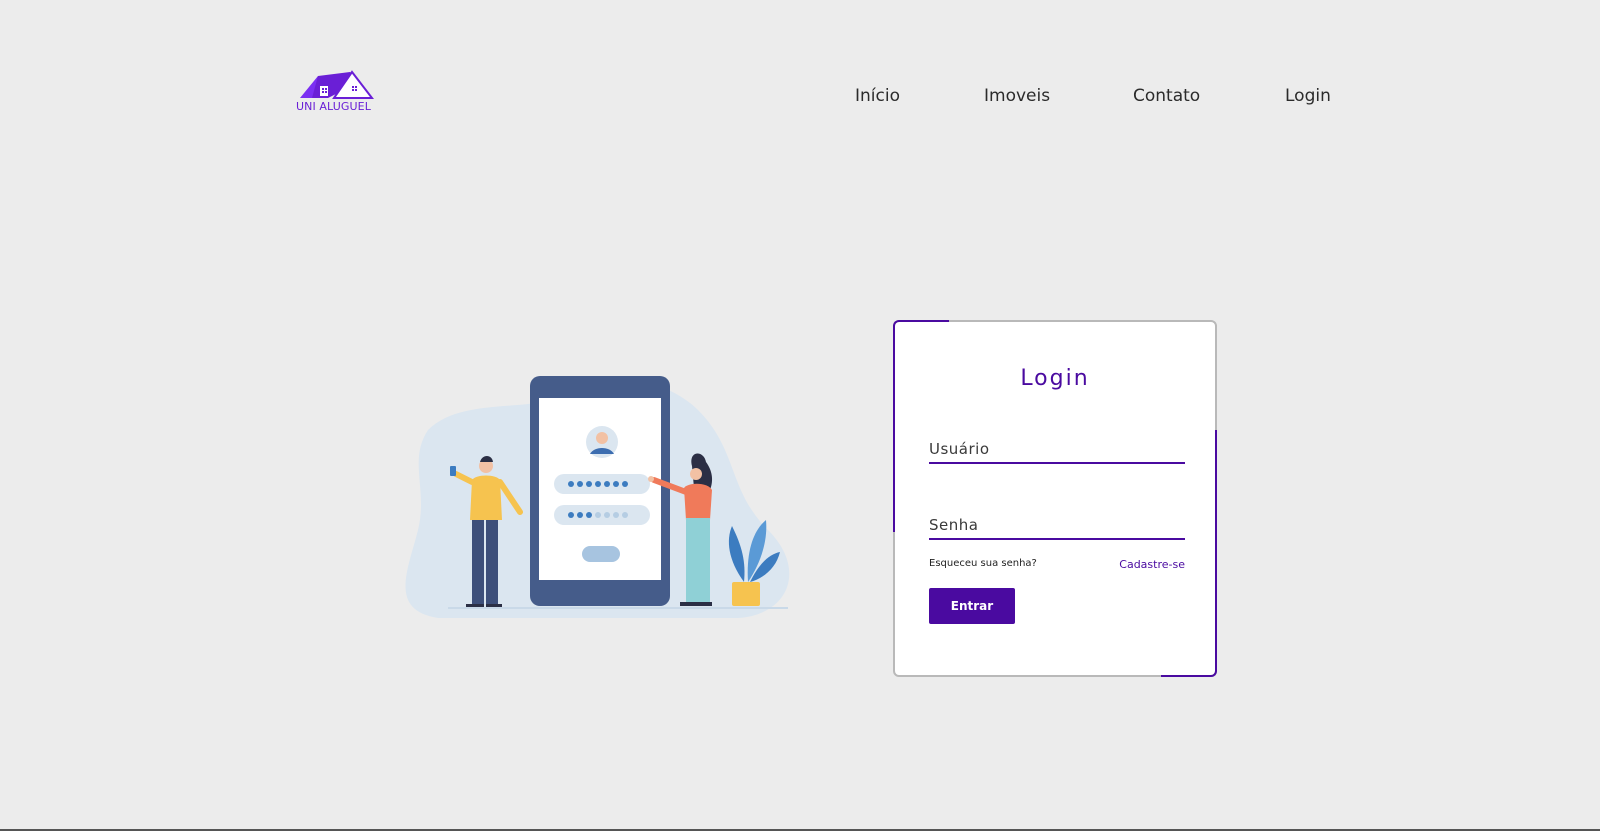 This screenshot has height=831, width=1600. Describe the element at coordinates (972, 606) in the screenshot. I see `submit-button: Entrar` at that location.